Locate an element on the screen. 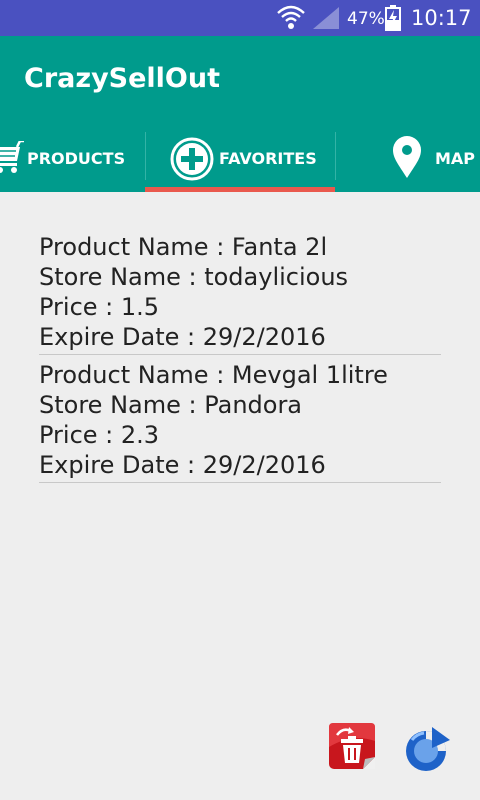 The height and width of the screenshot is (800, 480). shopping-cart-icon is located at coordinates (12, 158).